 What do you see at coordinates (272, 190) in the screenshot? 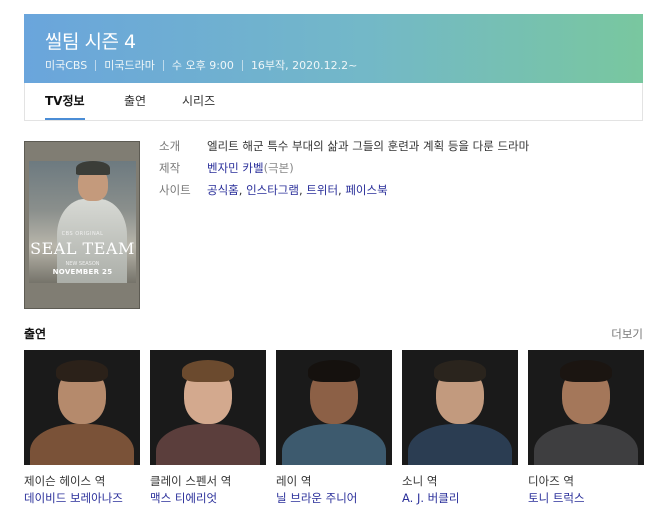
I see `site-link-instagram: 인스타그램` at bounding box center [272, 190].